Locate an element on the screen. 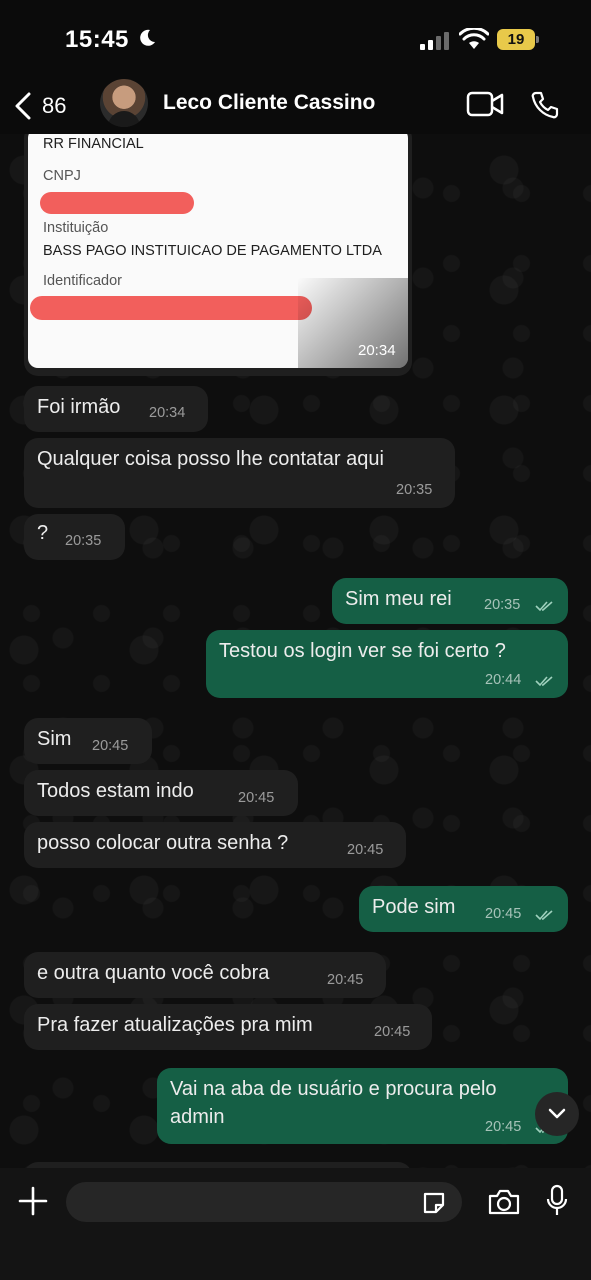  message-incoming: Sim 20:45 is located at coordinates (88, 741).